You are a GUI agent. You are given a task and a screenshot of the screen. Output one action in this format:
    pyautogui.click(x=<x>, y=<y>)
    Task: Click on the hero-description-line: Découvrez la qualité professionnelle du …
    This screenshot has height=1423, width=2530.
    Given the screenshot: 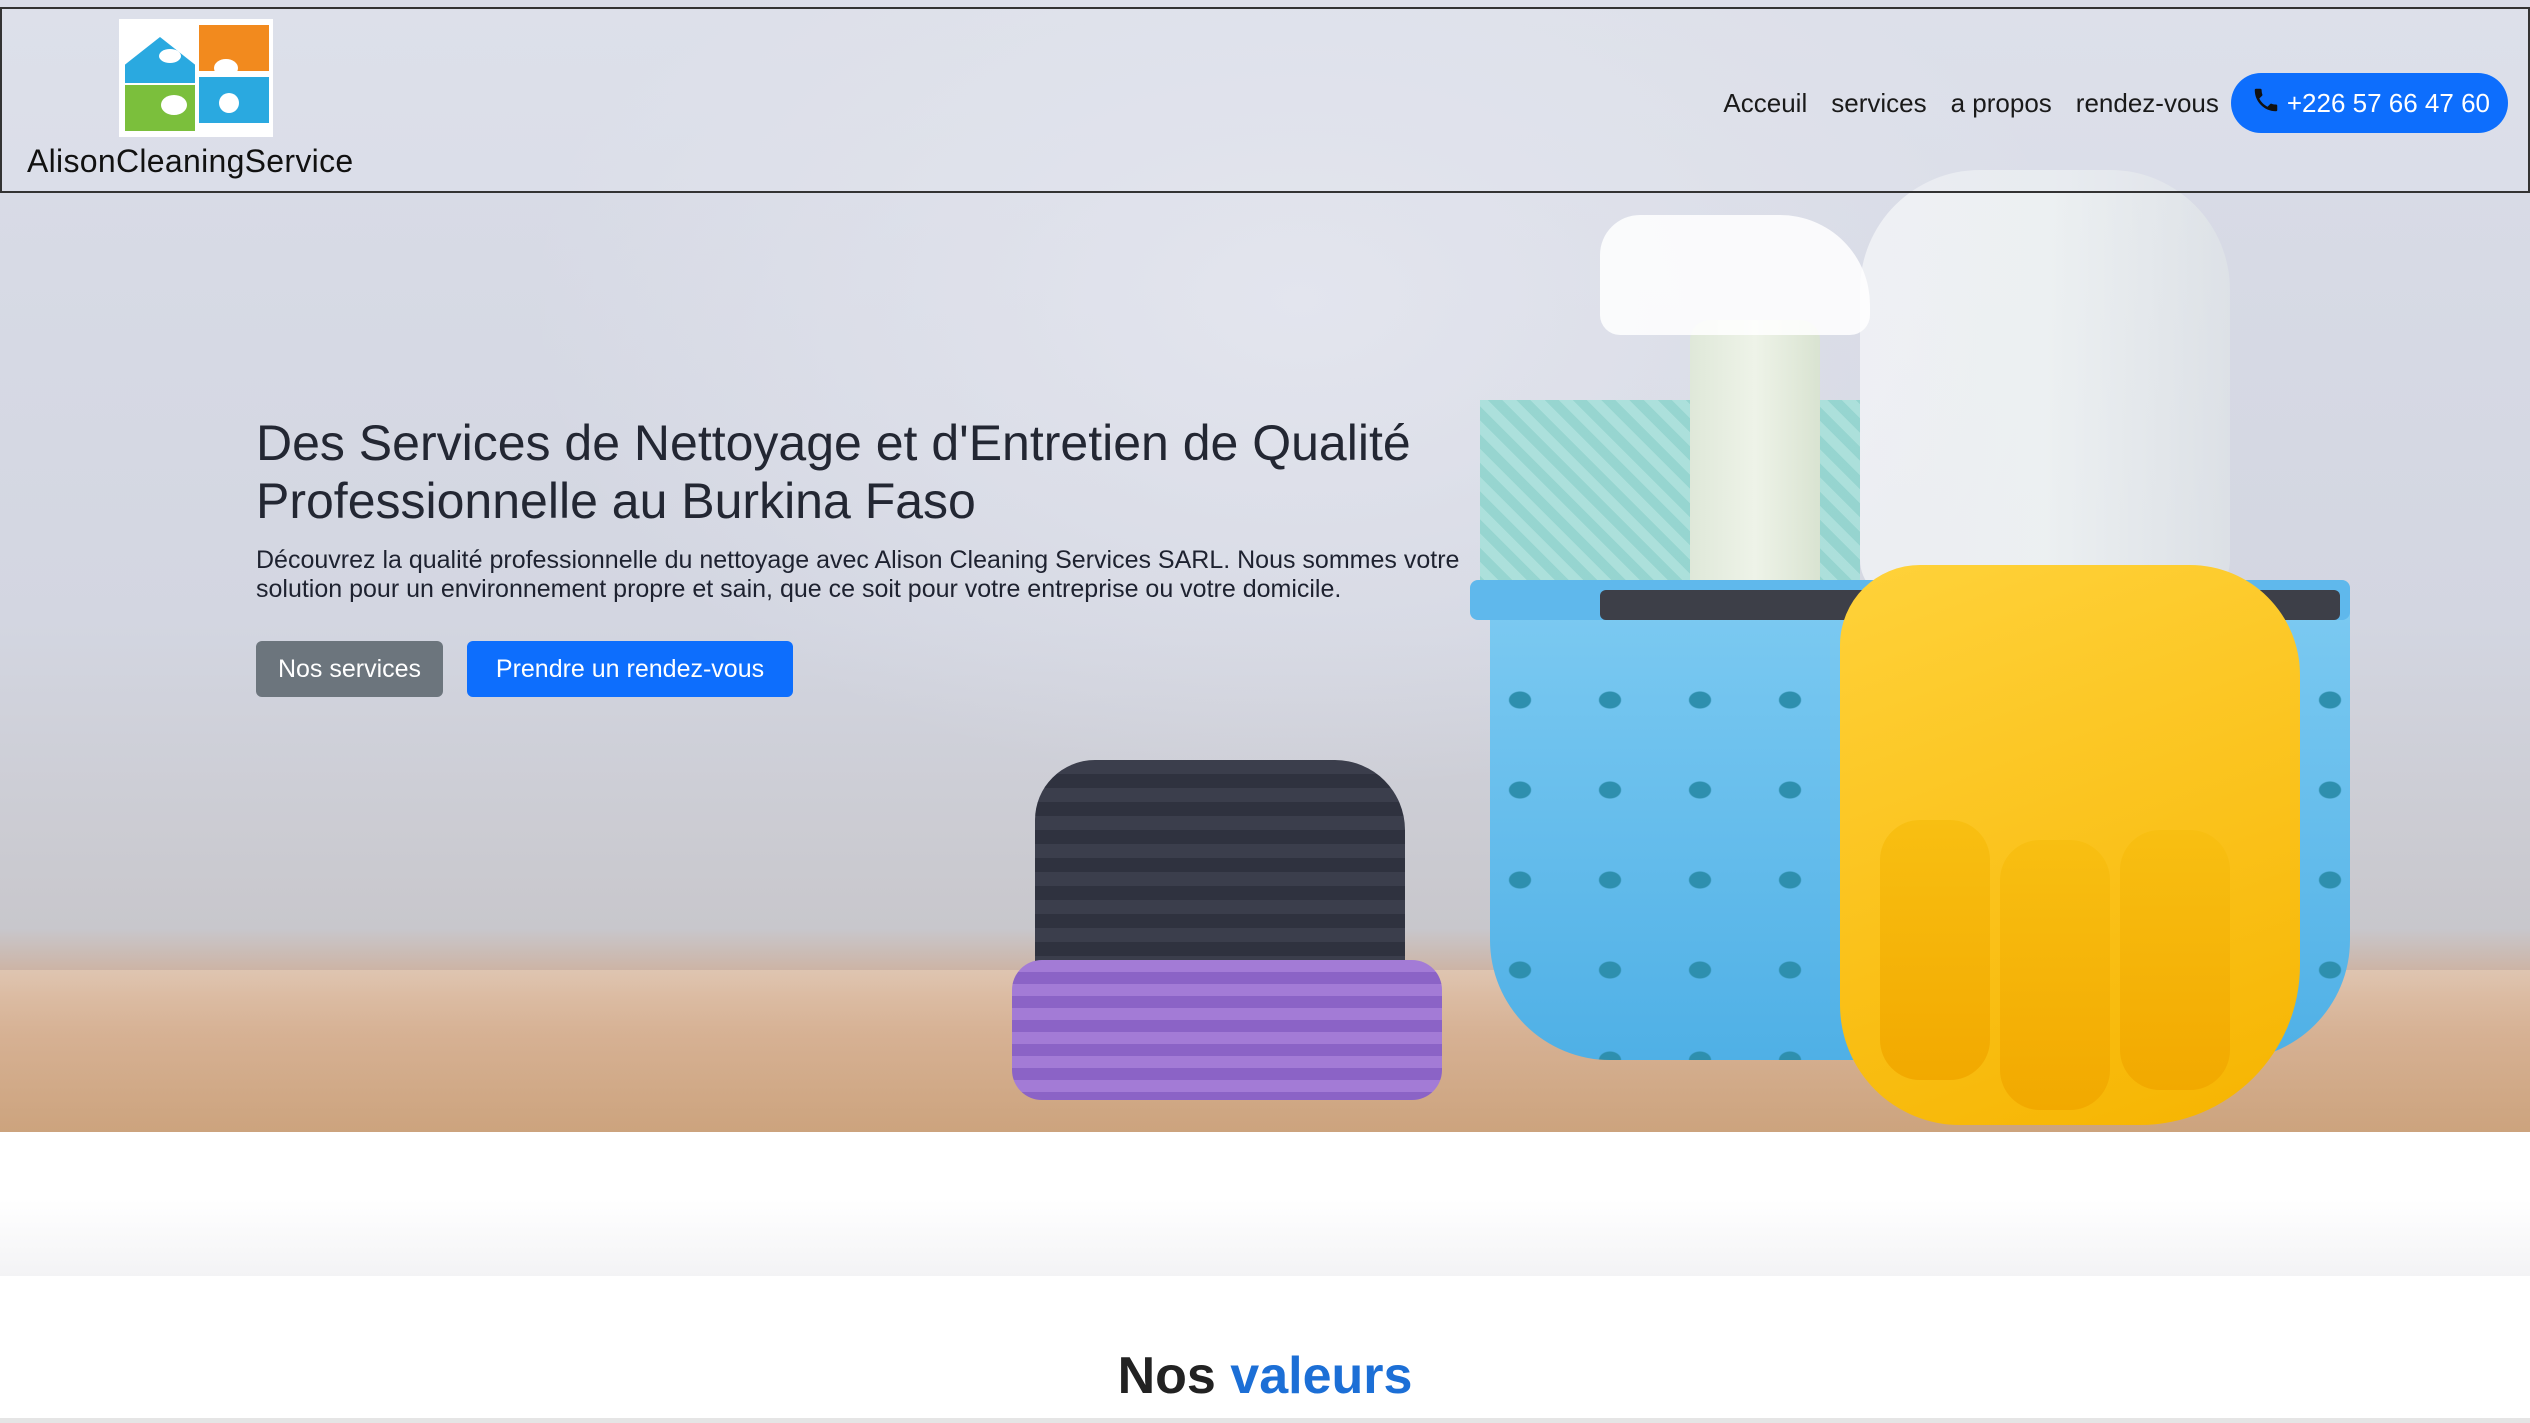 What is the action you would take?
    pyautogui.click(x=858, y=560)
    